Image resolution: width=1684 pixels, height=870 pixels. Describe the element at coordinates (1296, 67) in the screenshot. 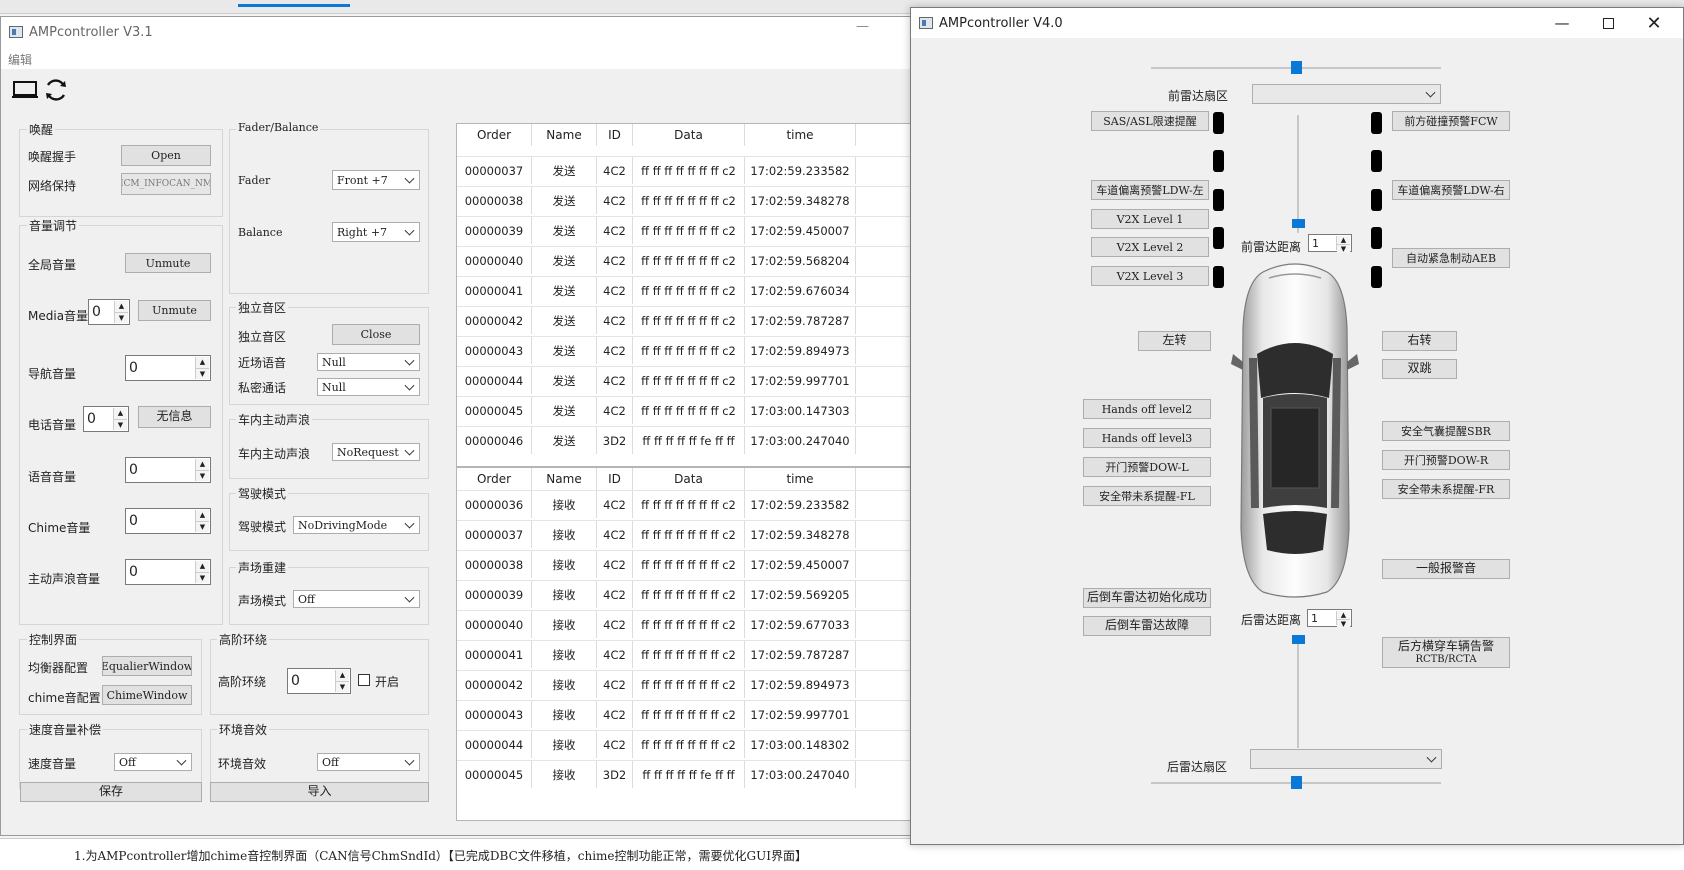

I see `top-slider-handle` at that location.